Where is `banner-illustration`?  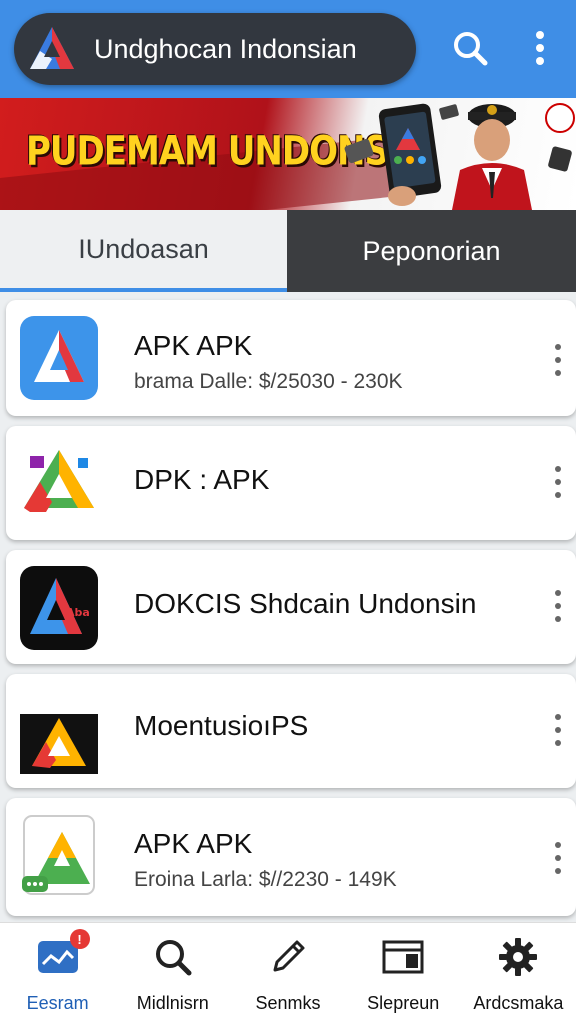 banner-illustration is located at coordinates (459, 156).